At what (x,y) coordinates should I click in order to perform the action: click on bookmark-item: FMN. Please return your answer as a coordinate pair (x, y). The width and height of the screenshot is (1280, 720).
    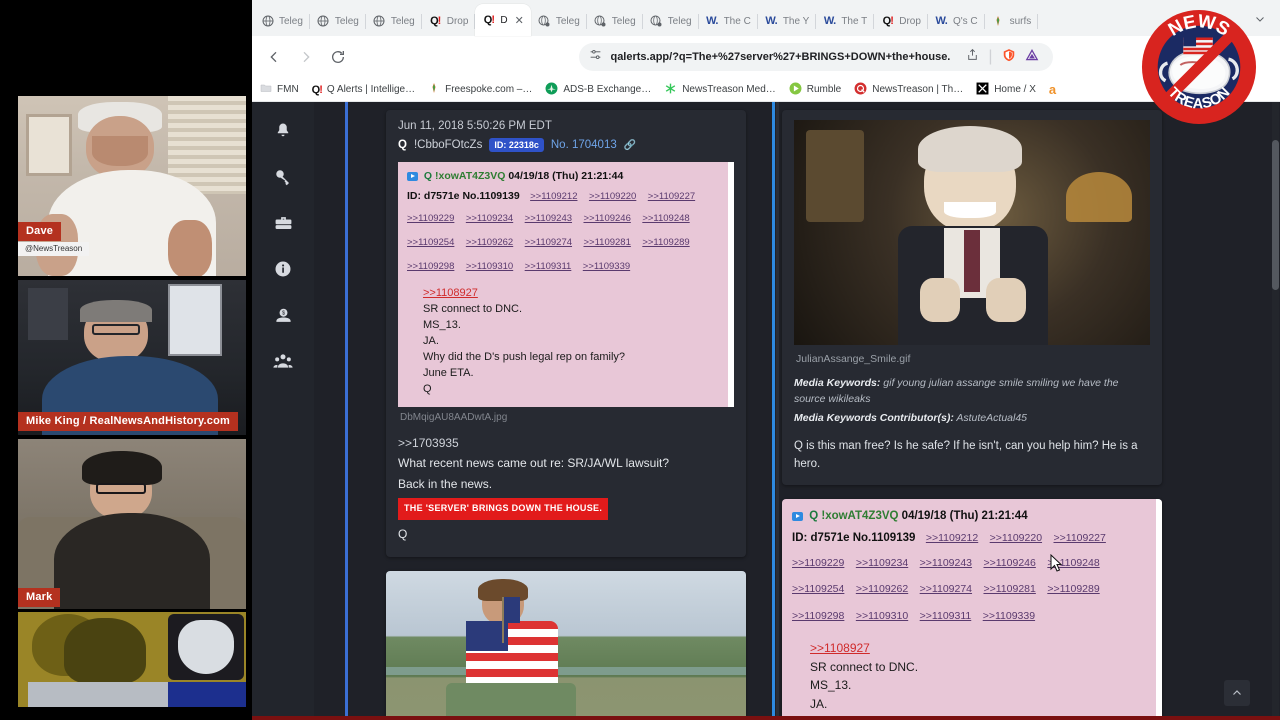
    Looking at the image, I should click on (279, 89).